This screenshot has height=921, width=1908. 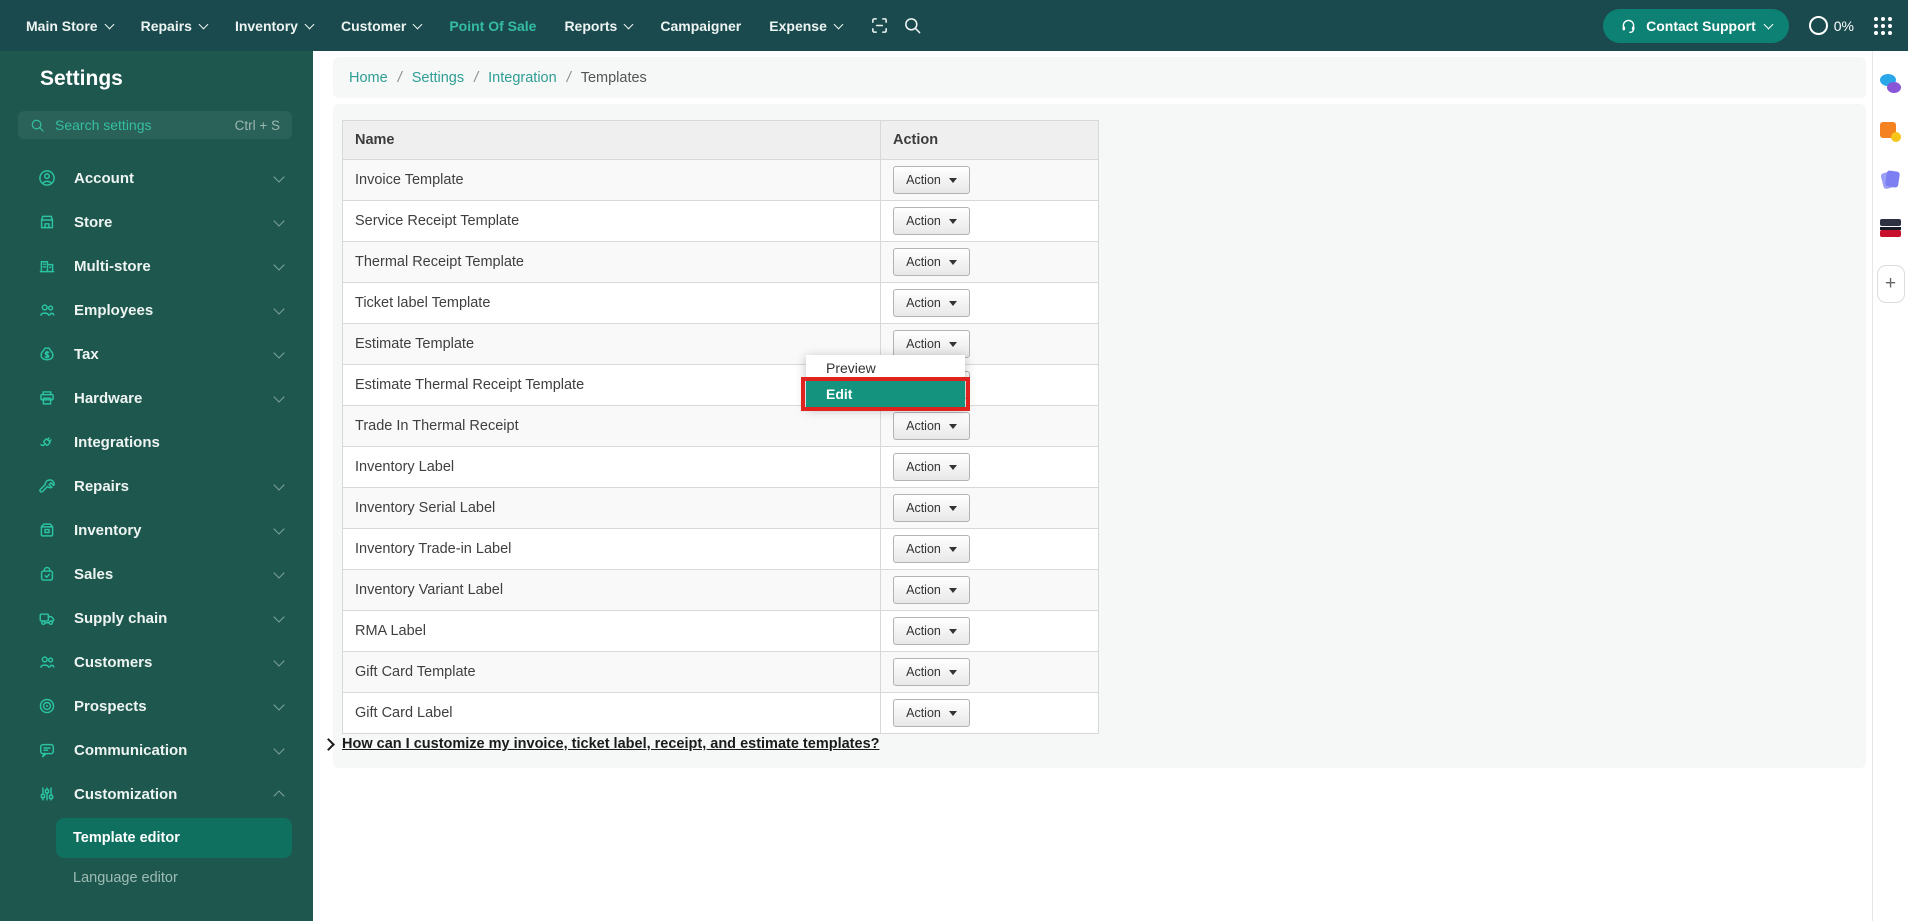 I want to click on sidebar-item-repairs: Repairs, so click(x=156, y=486).